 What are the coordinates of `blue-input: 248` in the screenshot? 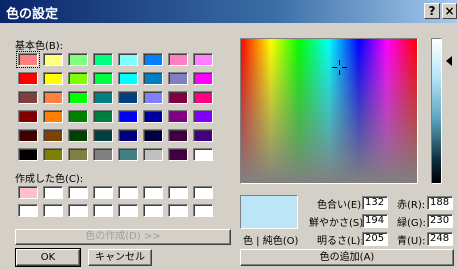 It's located at (440, 239).